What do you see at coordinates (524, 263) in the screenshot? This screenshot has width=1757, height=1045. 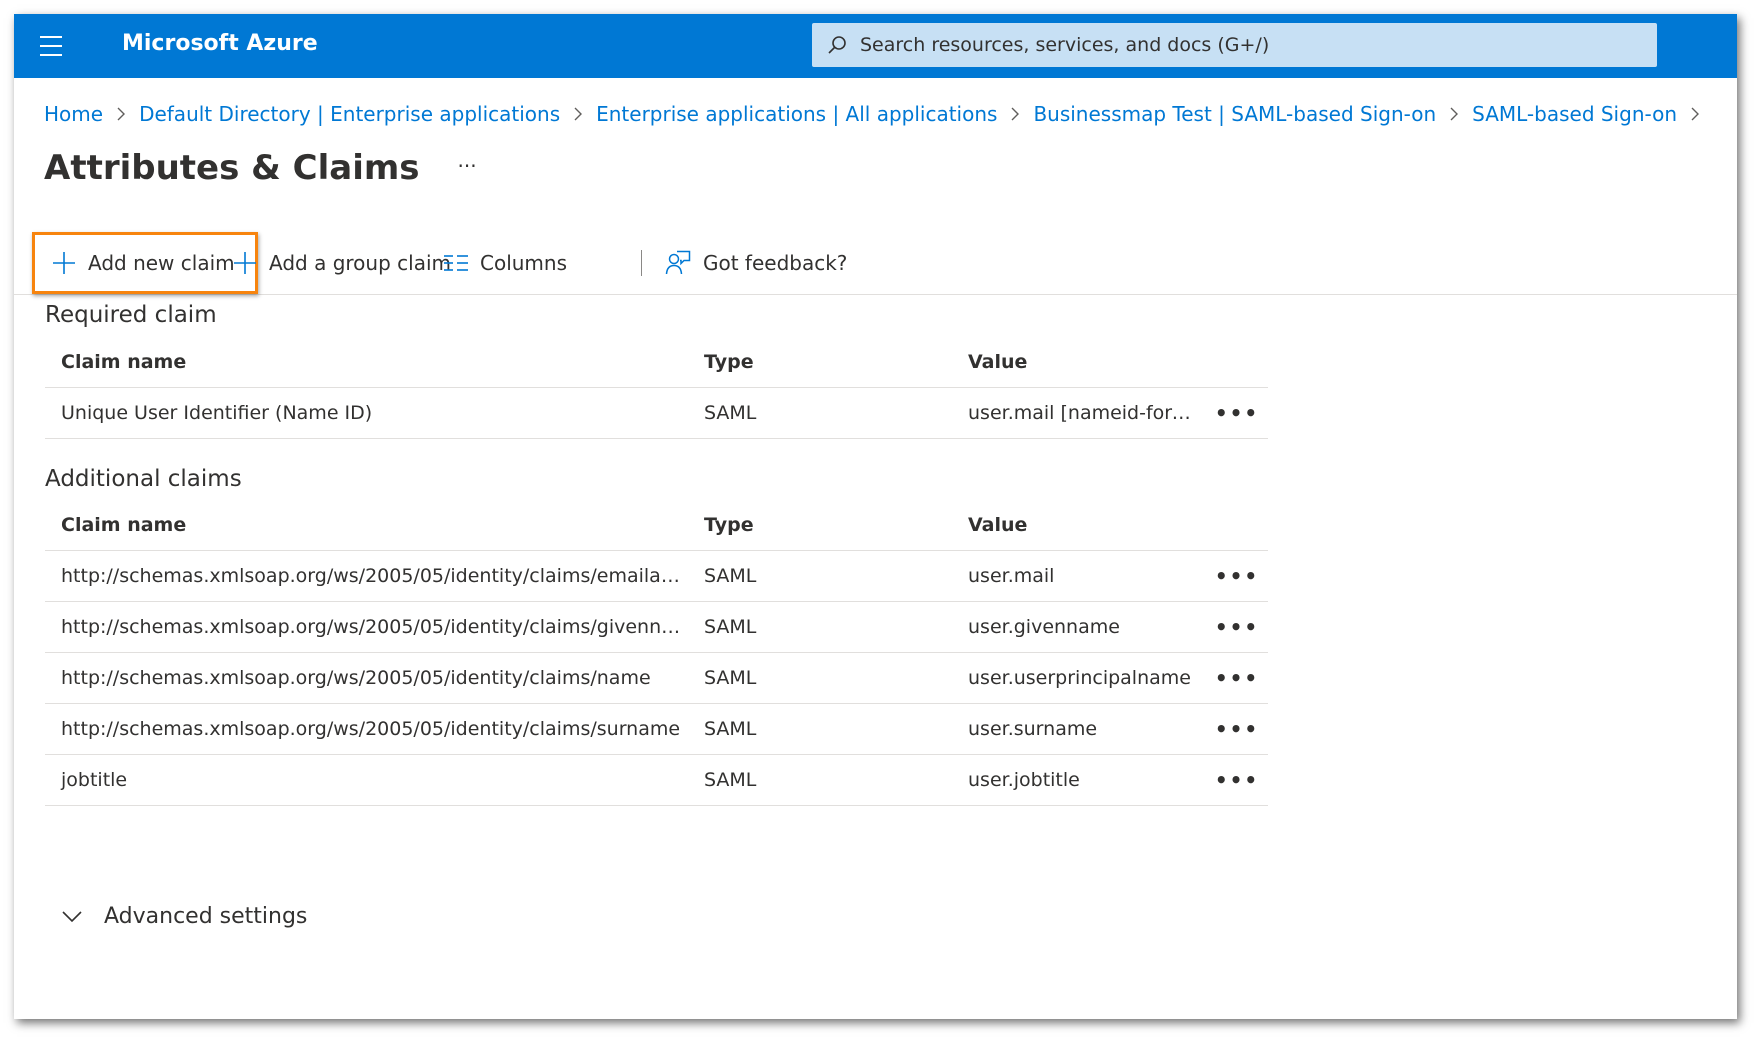 I see `columns-label: Columns` at bounding box center [524, 263].